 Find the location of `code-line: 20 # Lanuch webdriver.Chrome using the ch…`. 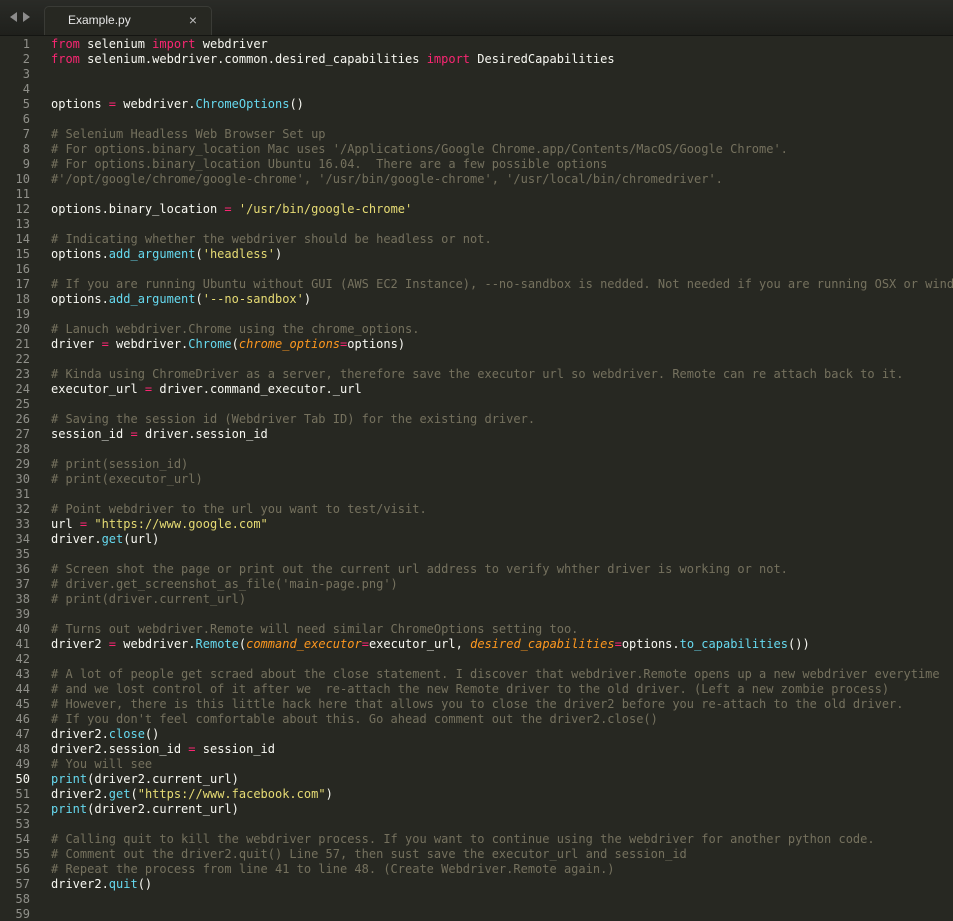

code-line: 20 # Lanuch webdriver.Chrome using the ch… is located at coordinates (476, 328).